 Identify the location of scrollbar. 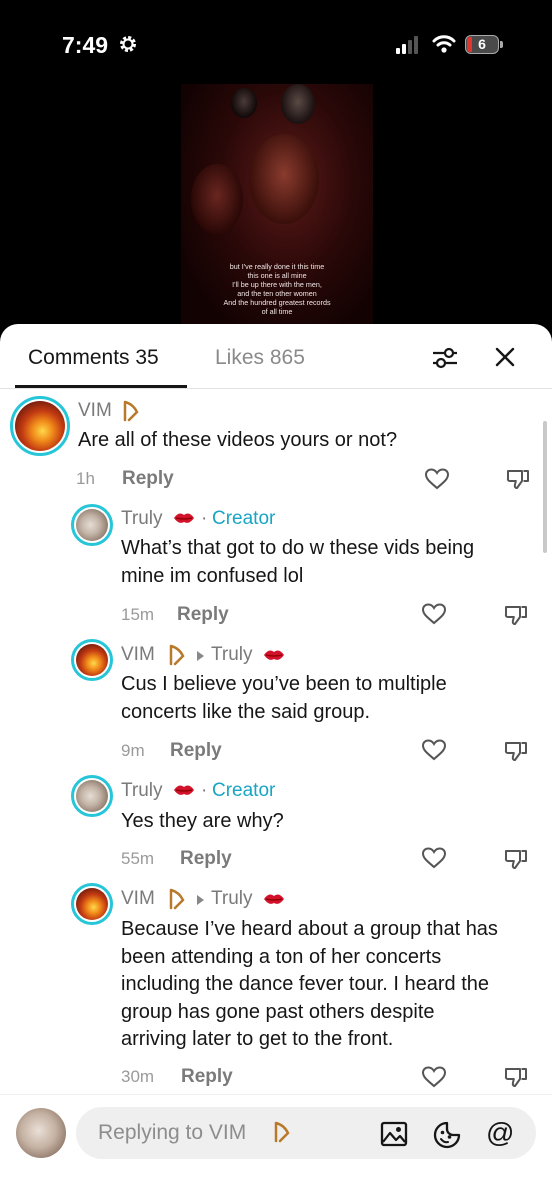
(545, 487).